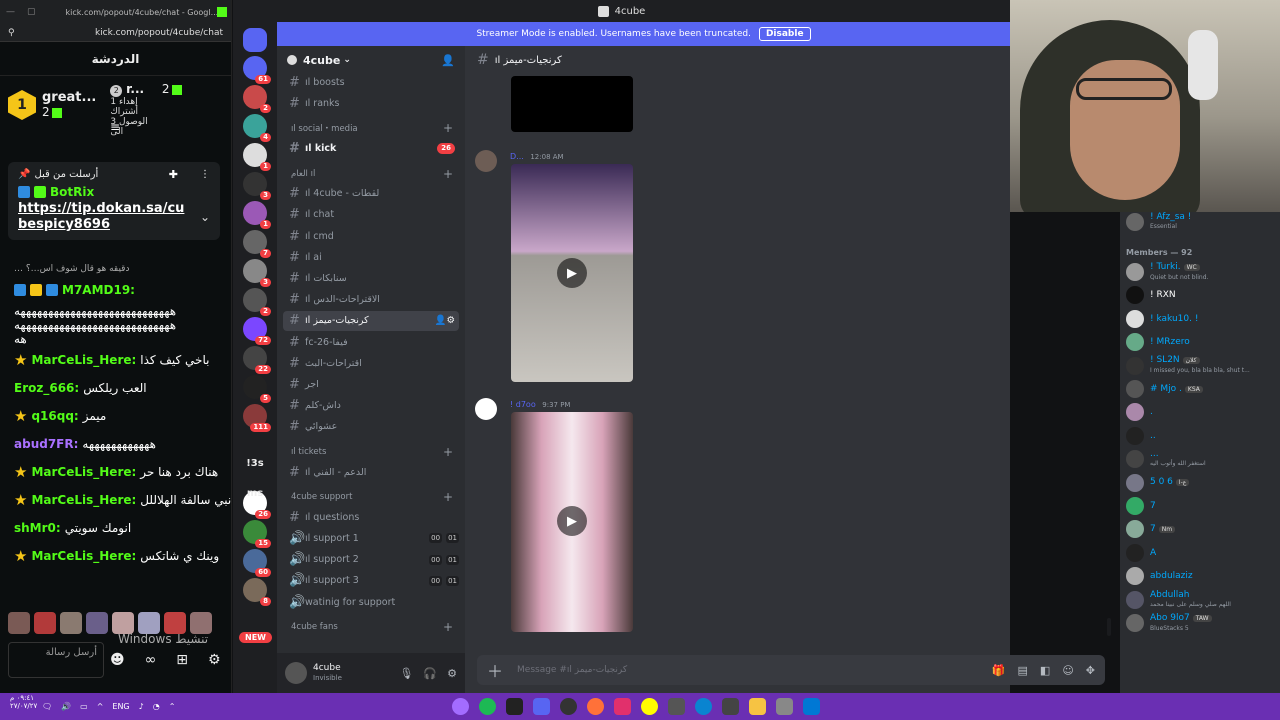 This screenshot has width=1280, height=720. Describe the element at coordinates (448, 60) in the screenshot. I see `invite-people-icon: 👤` at that location.